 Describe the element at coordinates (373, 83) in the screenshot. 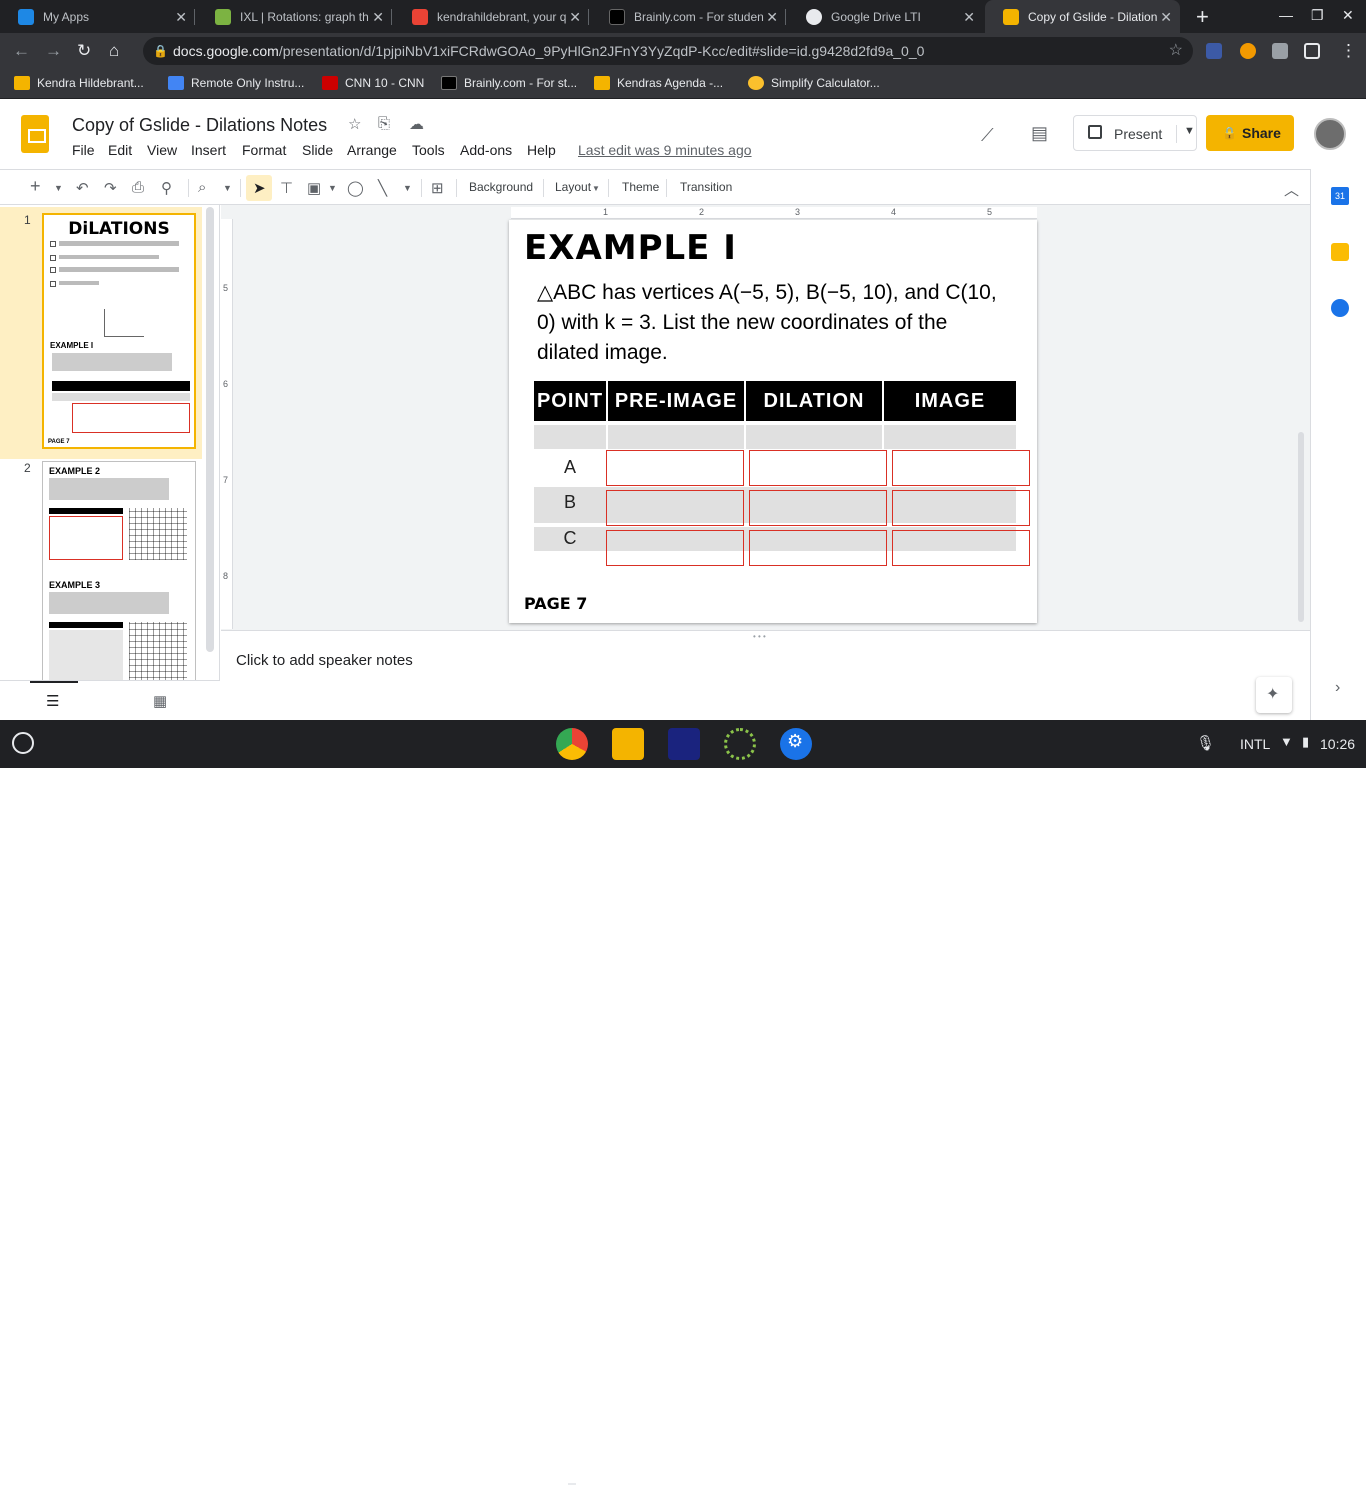

I see `bookmark-item: CNN 10 - CNN` at that location.